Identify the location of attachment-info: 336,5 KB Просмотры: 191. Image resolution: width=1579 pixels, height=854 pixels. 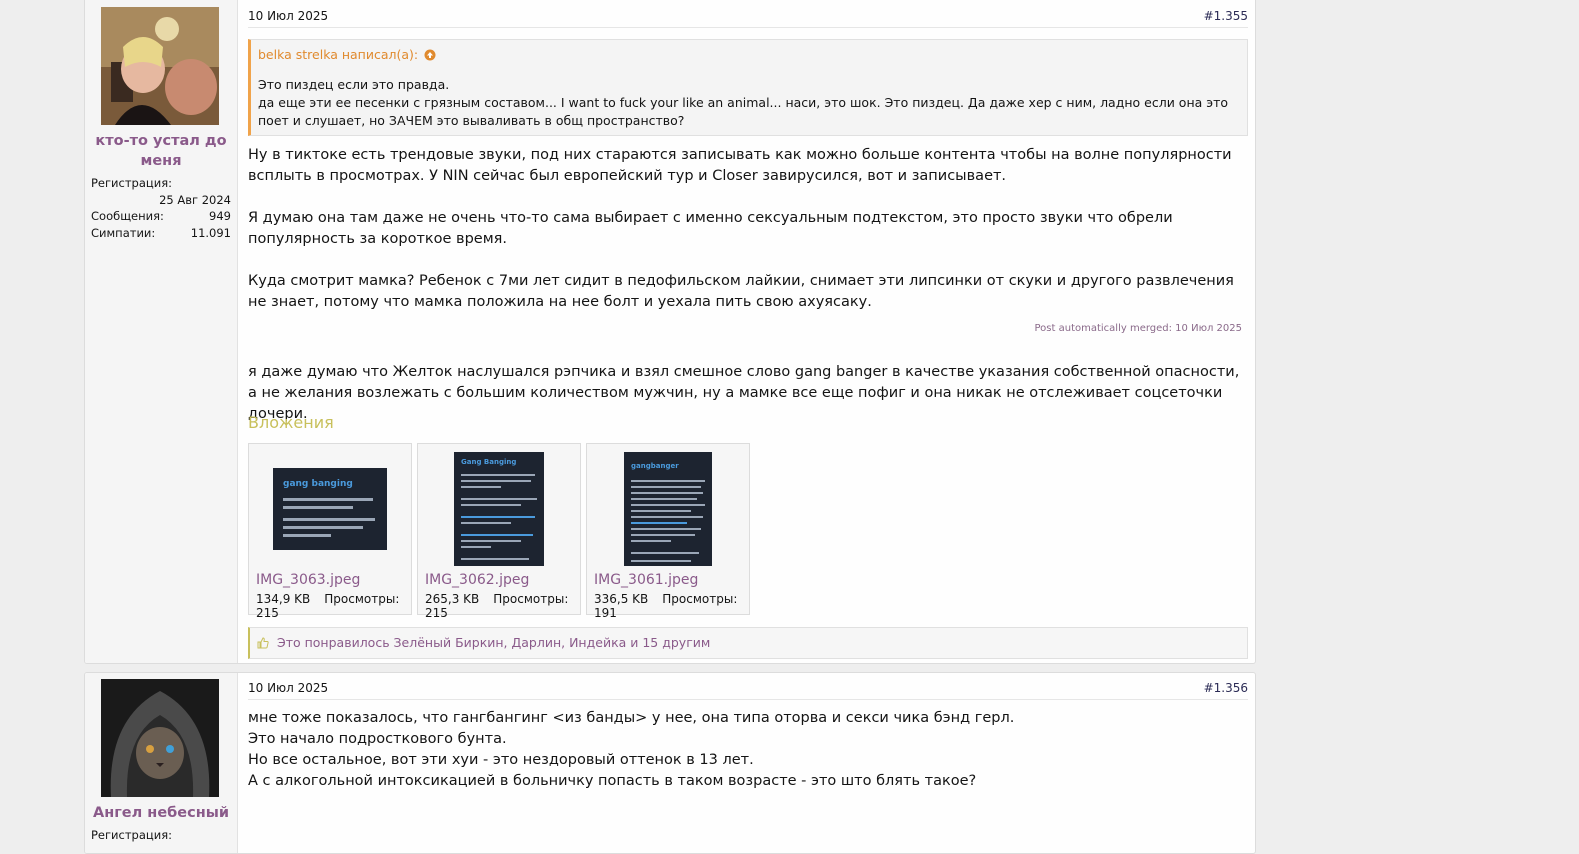
(671, 606).